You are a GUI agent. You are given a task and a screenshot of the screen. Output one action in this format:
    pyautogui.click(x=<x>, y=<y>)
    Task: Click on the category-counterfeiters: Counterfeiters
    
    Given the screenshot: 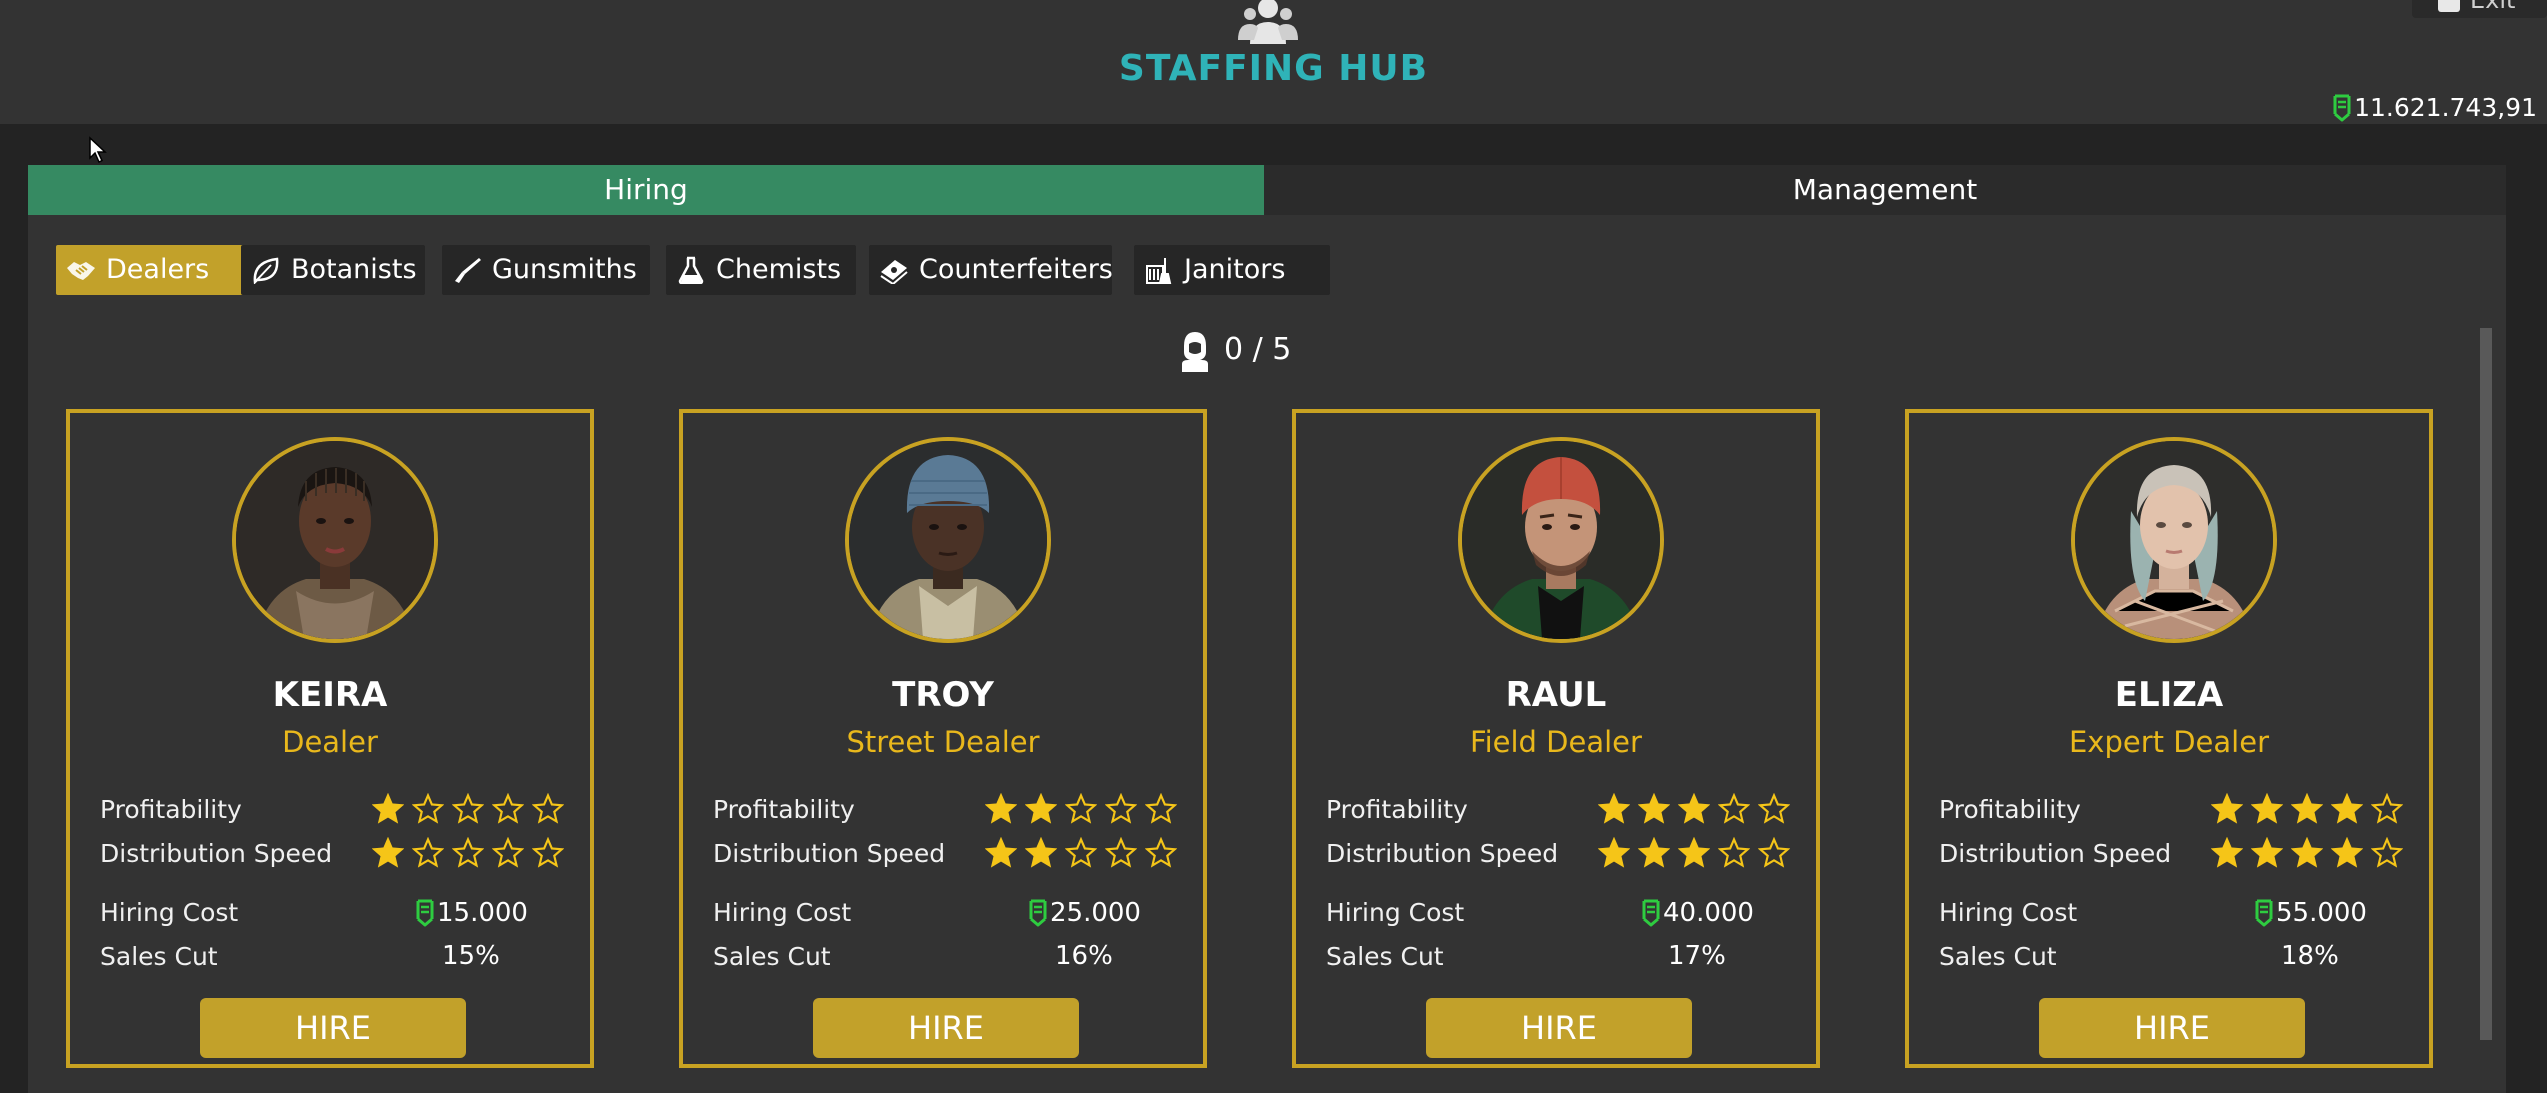 What is the action you would take?
    pyautogui.click(x=991, y=270)
    